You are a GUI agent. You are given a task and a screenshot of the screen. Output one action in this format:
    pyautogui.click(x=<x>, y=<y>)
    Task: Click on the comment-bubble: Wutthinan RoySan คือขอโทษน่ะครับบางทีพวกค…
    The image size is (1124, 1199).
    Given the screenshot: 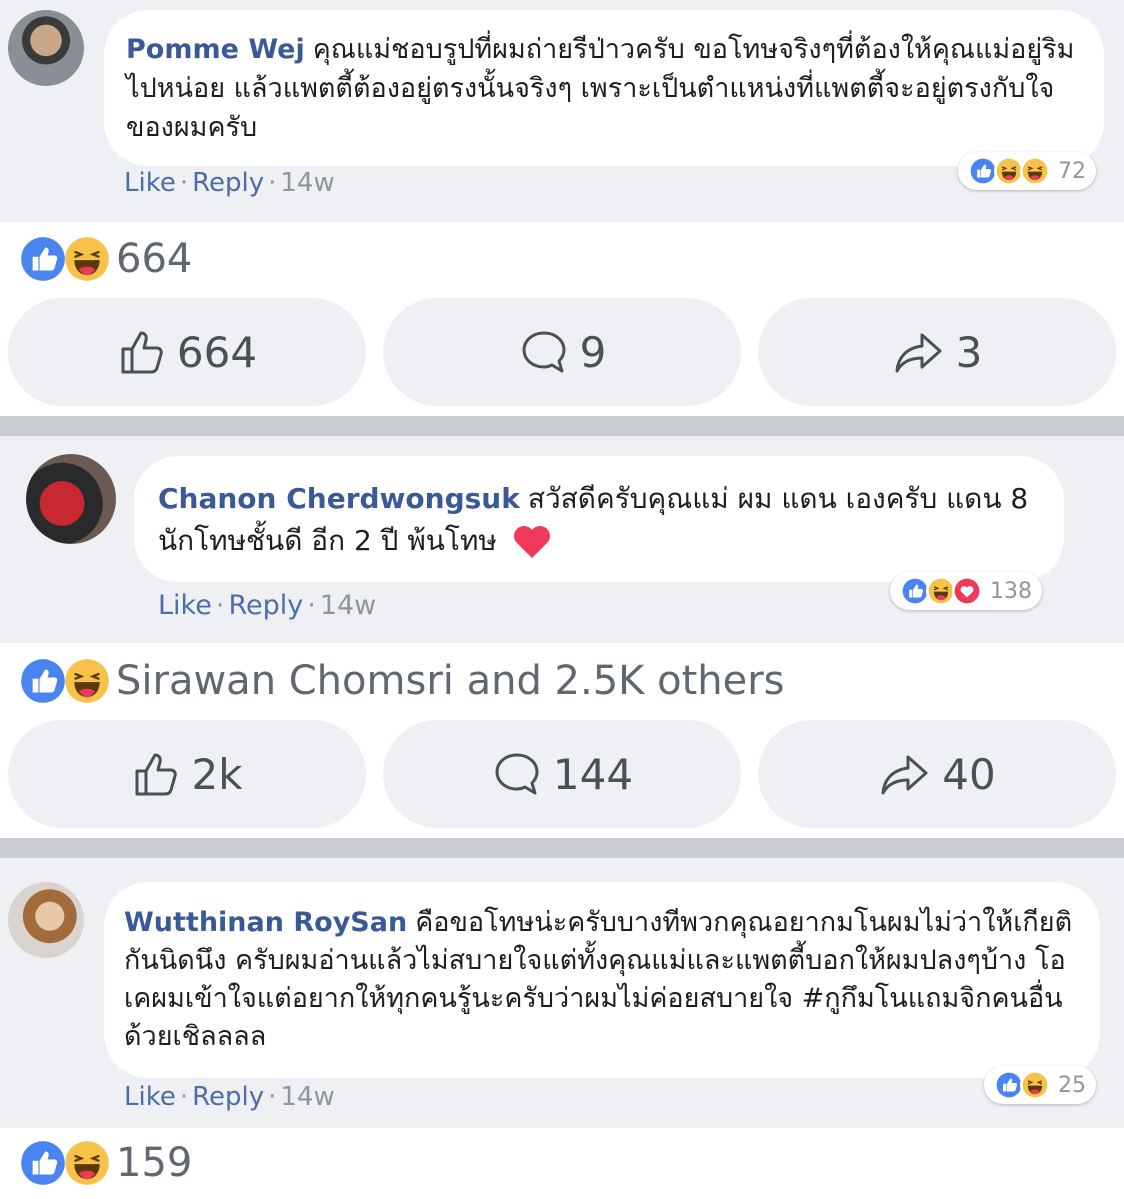 What is the action you would take?
    pyautogui.click(x=602, y=980)
    